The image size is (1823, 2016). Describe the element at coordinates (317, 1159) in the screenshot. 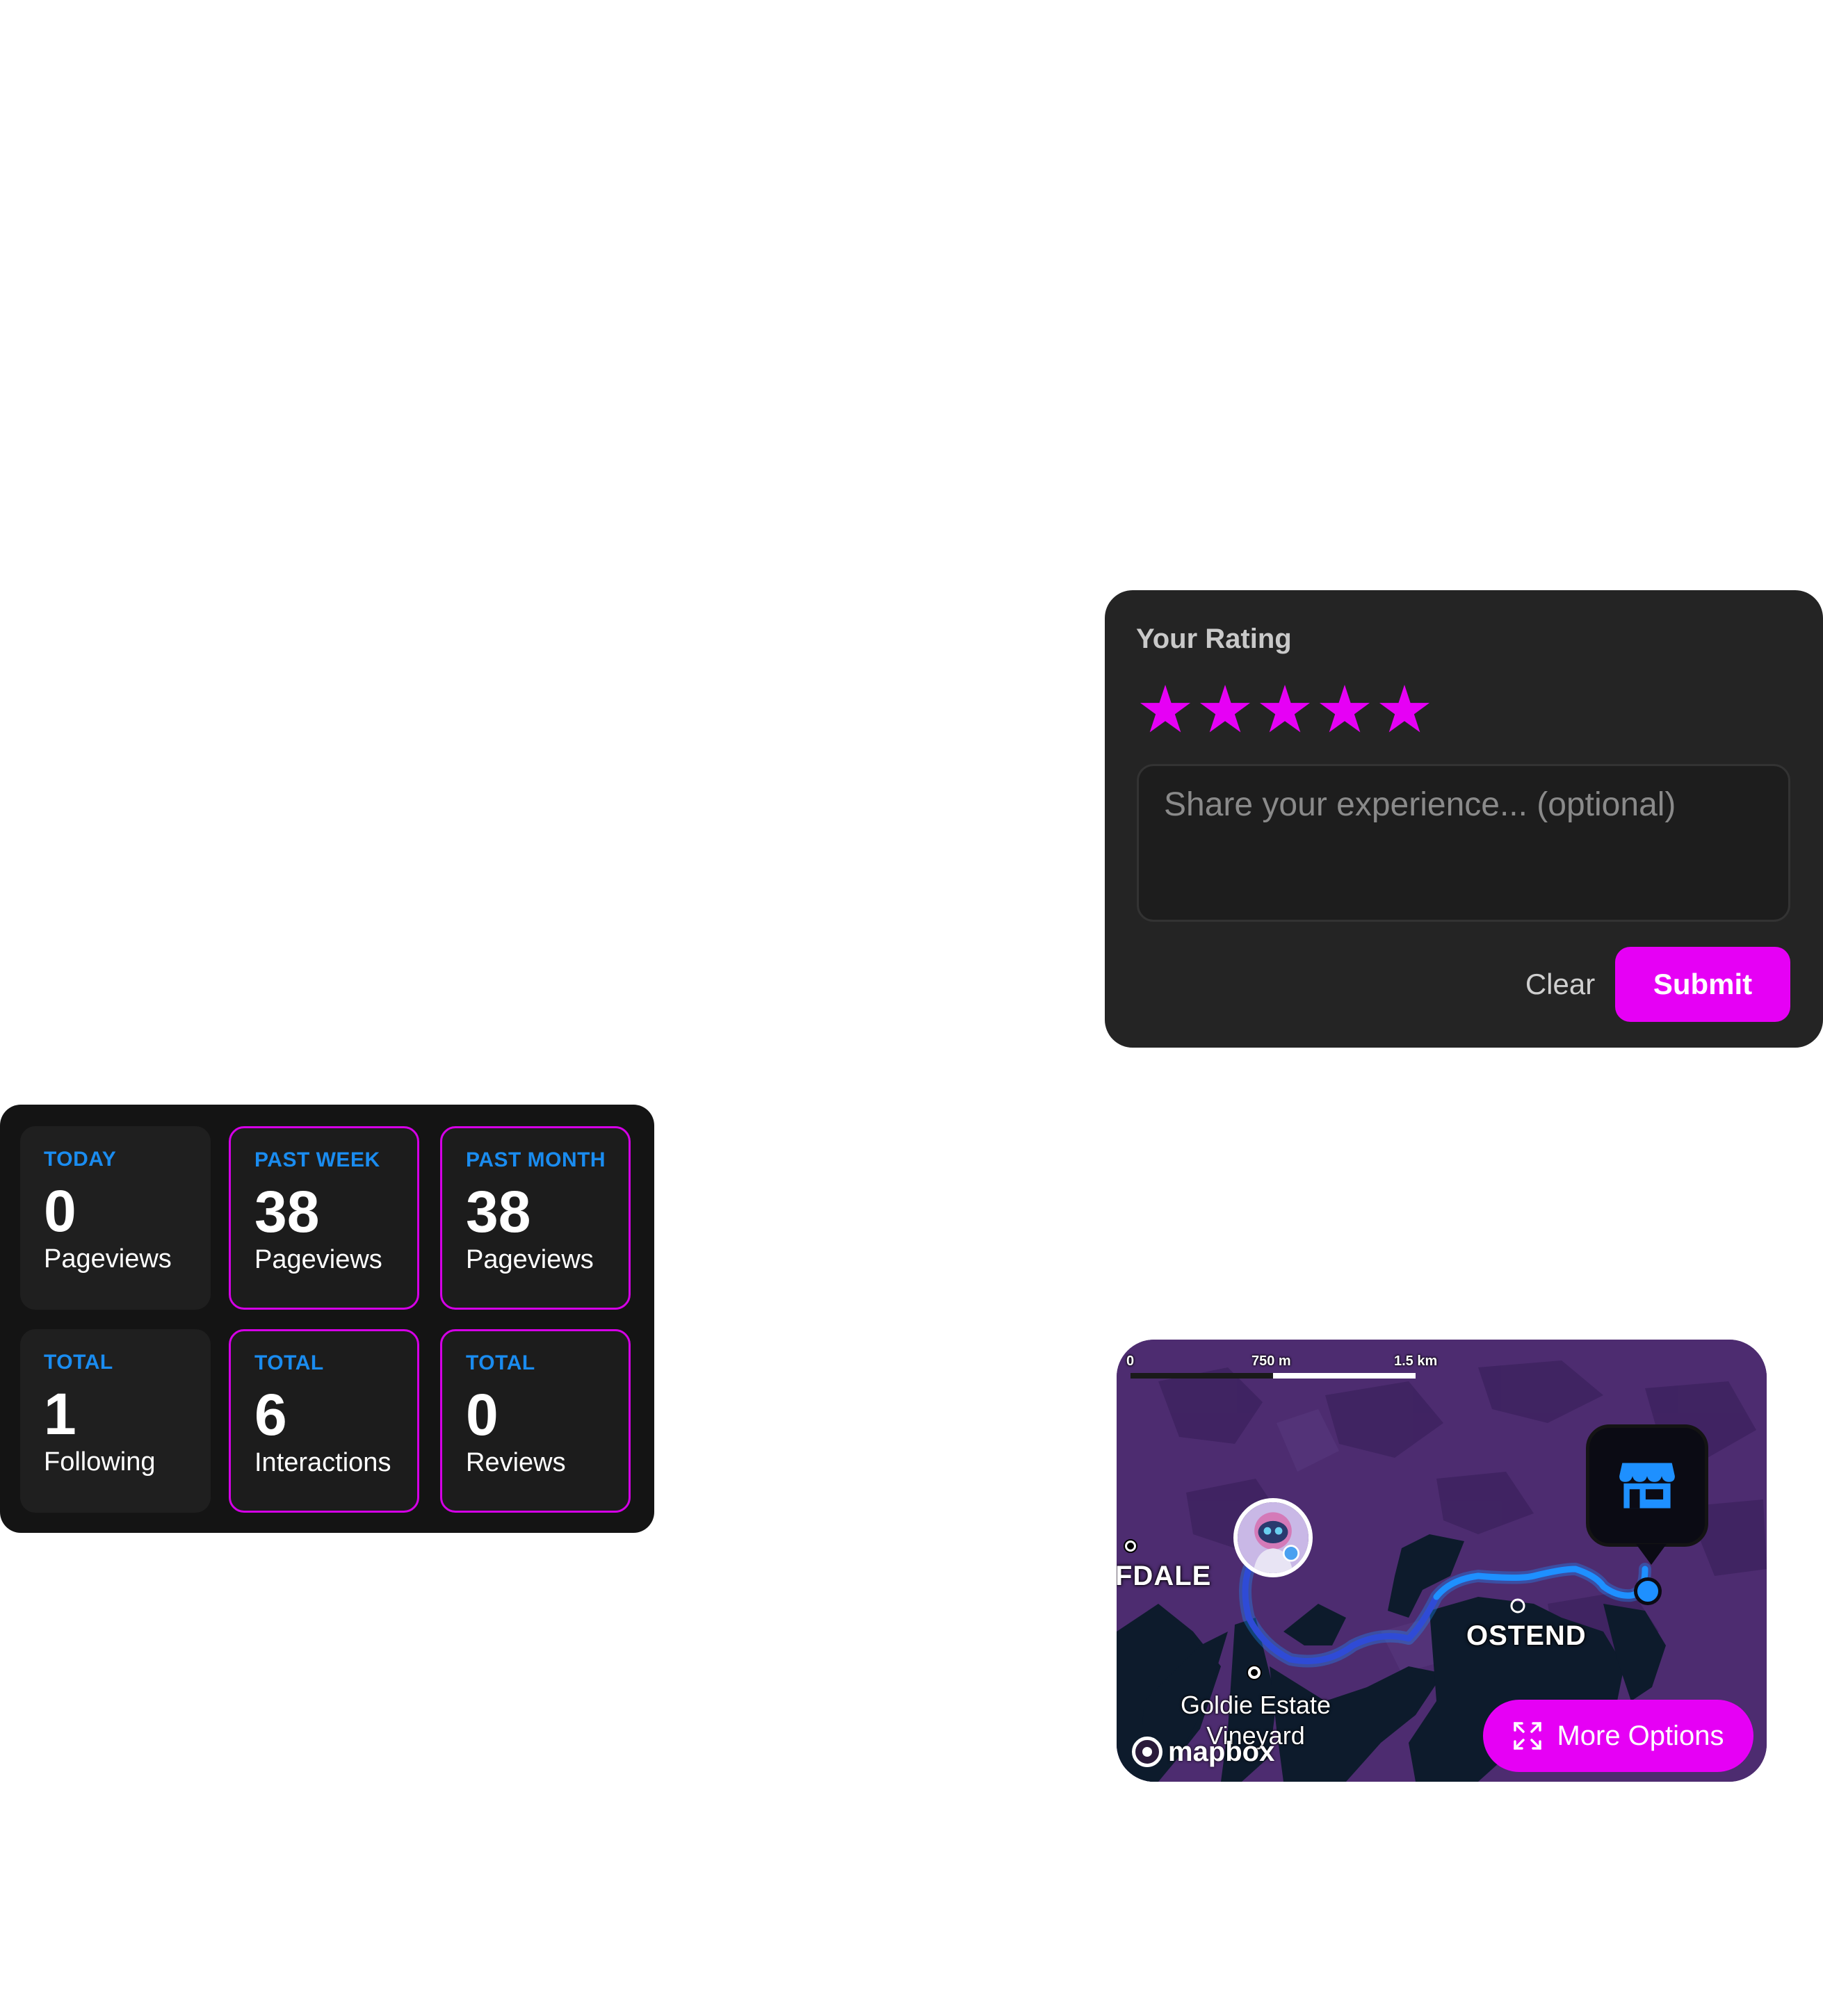

I see `stat-label: PAST WEEK` at that location.